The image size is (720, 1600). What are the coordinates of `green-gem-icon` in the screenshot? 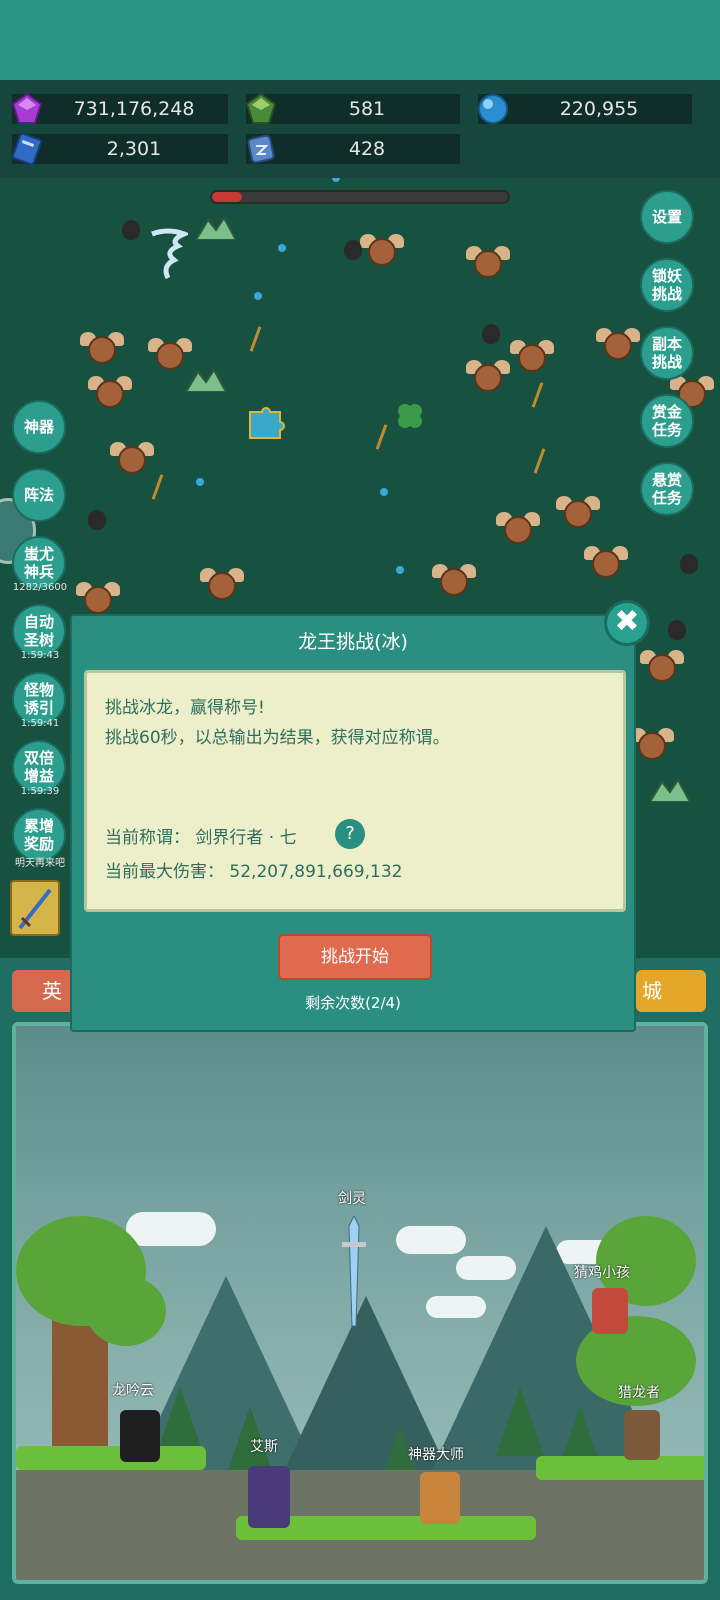 It's located at (261, 109).